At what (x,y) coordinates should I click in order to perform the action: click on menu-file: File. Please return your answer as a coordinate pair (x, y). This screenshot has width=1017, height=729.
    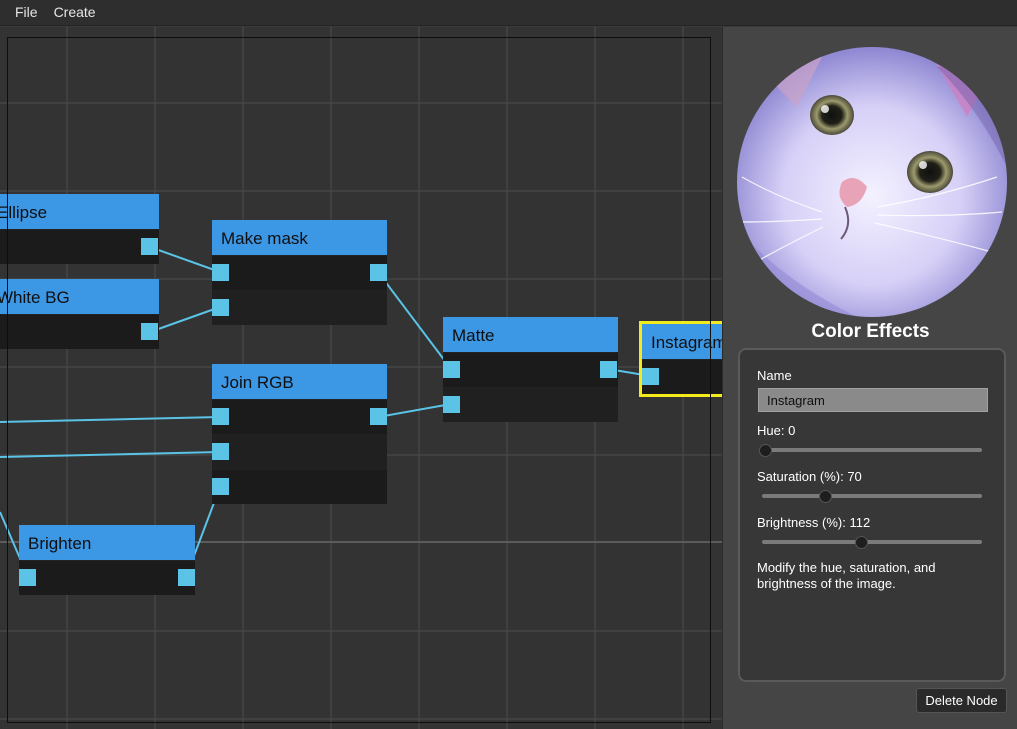
    Looking at the image, I should click on (23, 13).